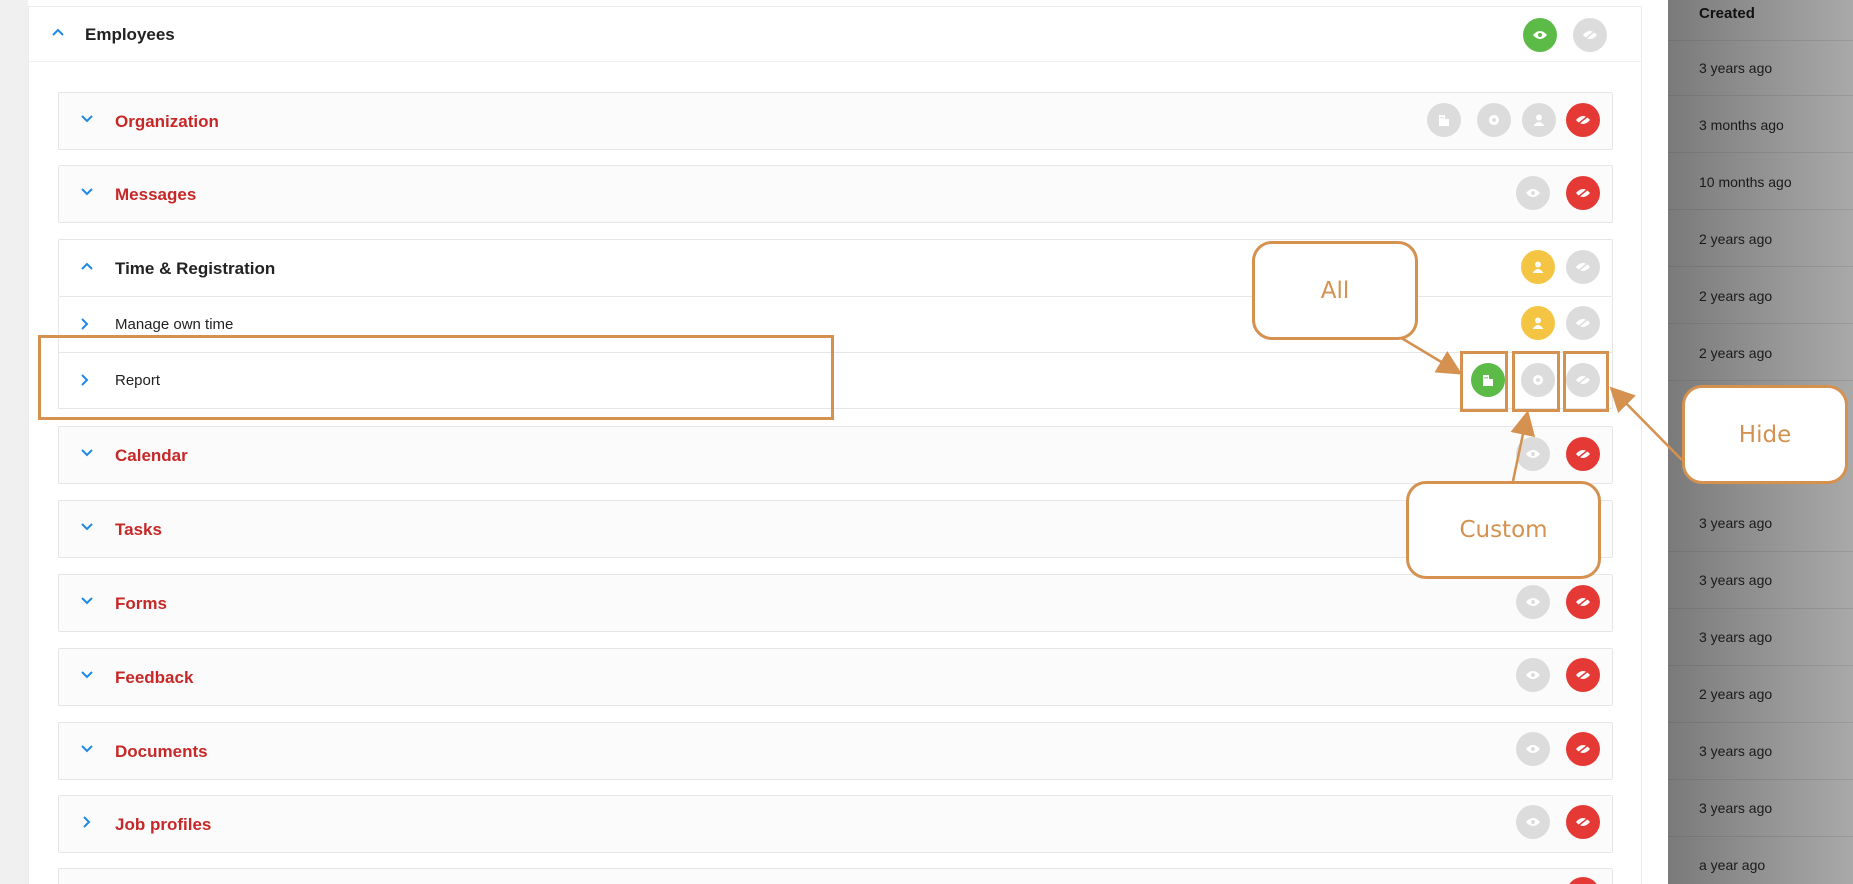  I want to click on row-tasks: Tasks, so click(835, 529).